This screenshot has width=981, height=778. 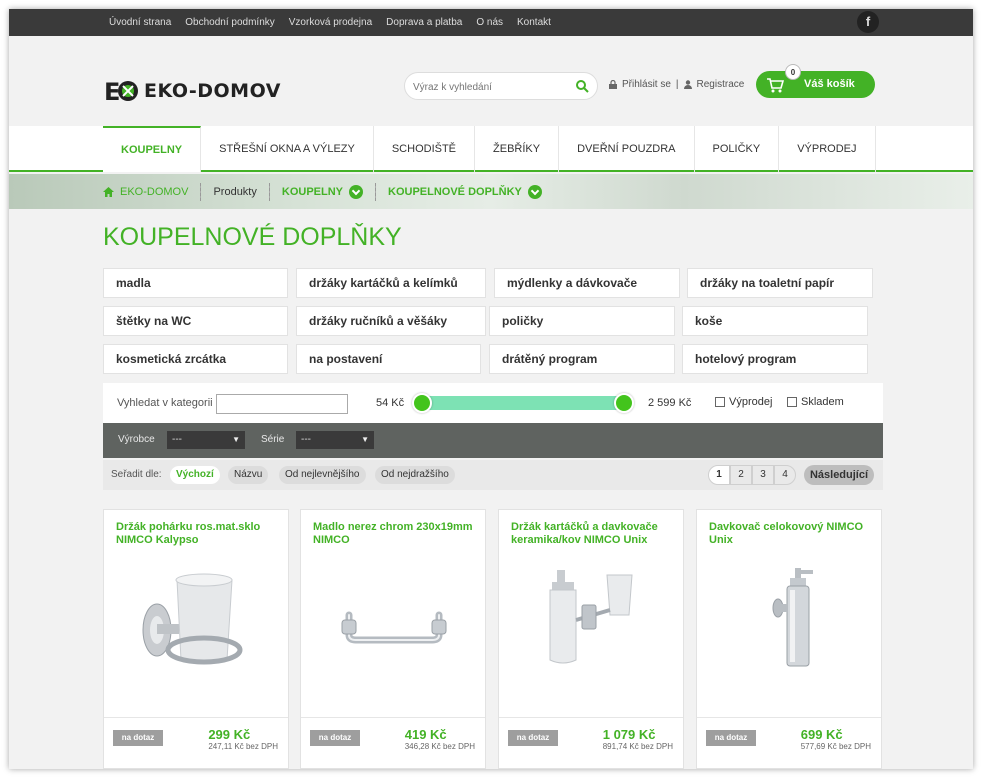 I want to click on price-slider-max-handle, so click(x=624, y=403).